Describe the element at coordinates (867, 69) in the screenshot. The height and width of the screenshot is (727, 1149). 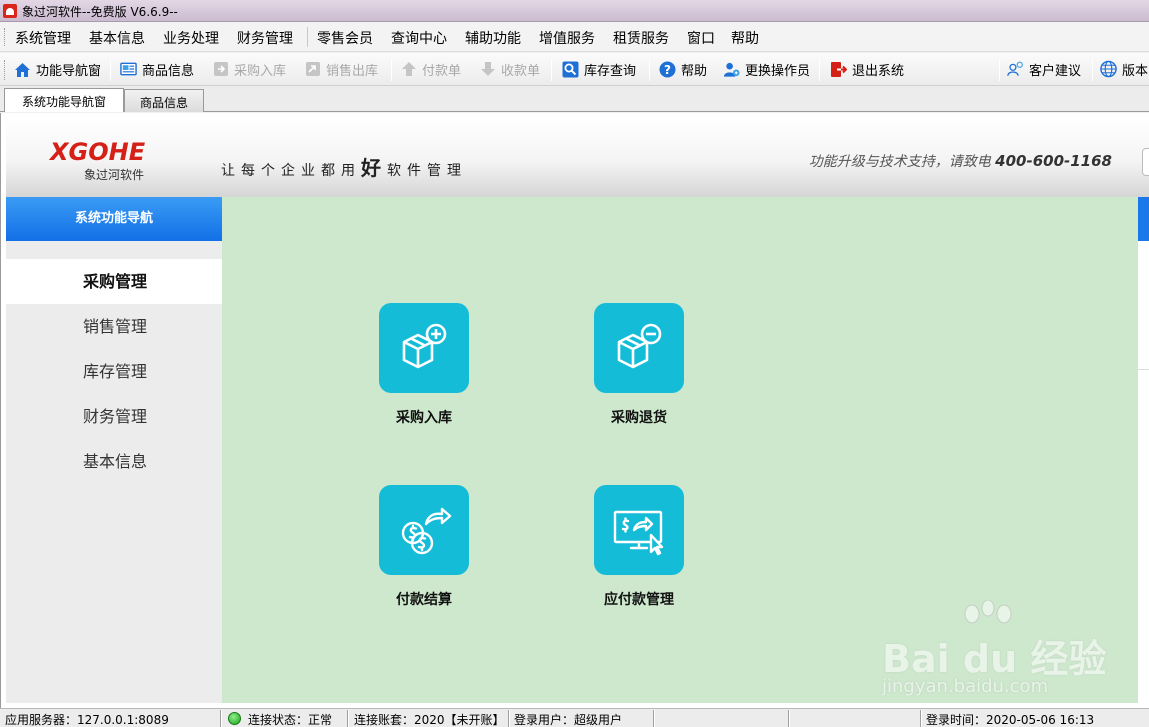
I see `exit-button: 退出系统` at that location.